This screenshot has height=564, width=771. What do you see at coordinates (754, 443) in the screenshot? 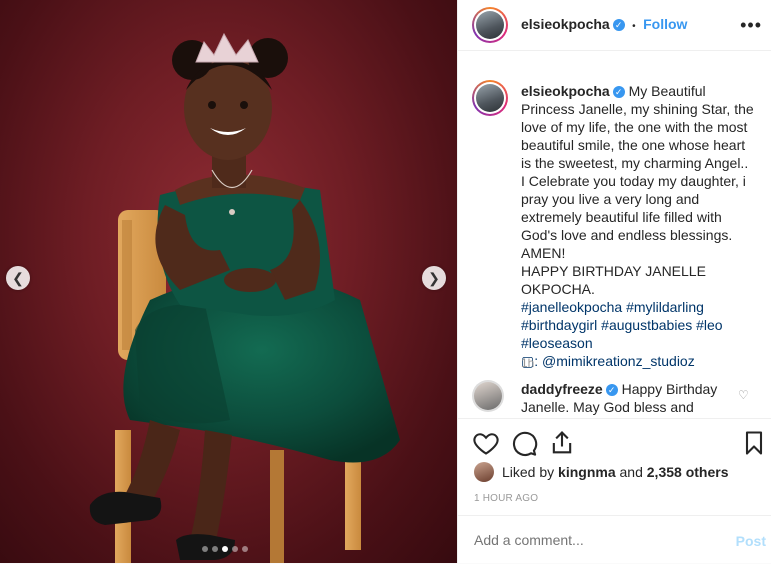
I see `save-bookmark-icon` at bounding box center [754, 443].